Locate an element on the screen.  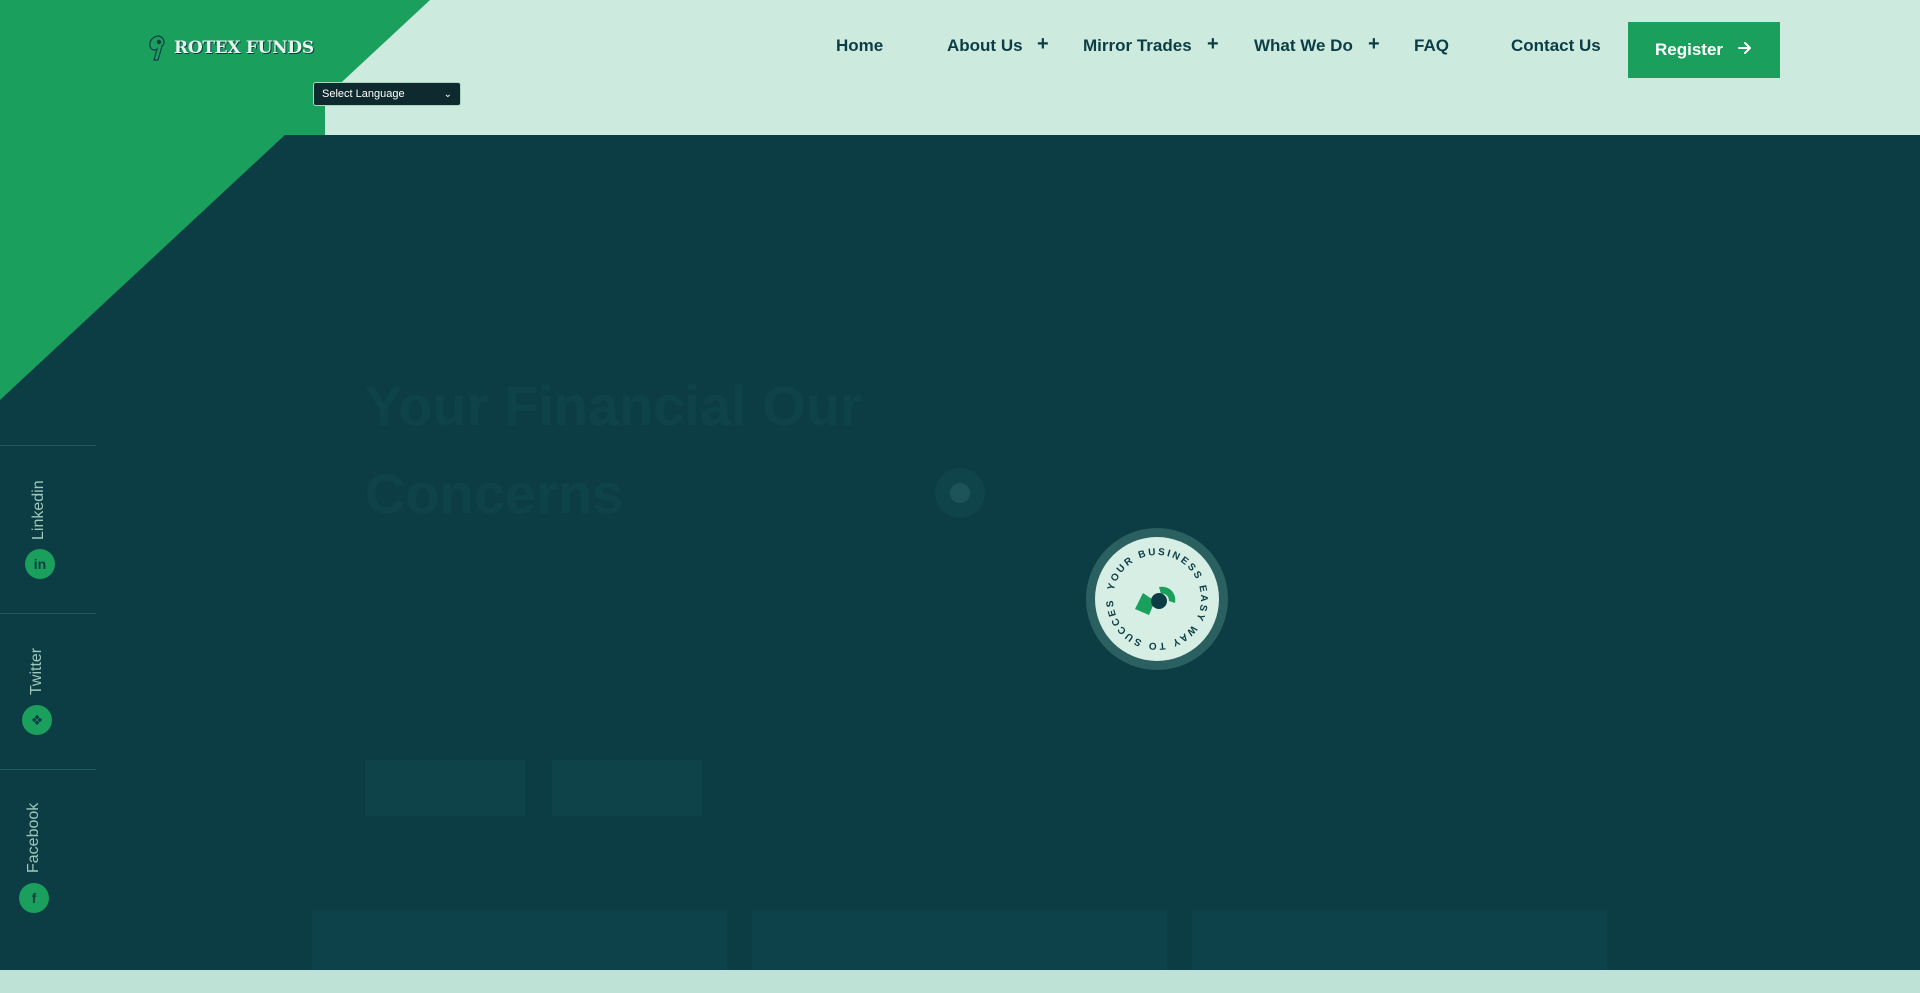
hero-headline: Your Financial Our Concerns is located at coordinates (613, 449).